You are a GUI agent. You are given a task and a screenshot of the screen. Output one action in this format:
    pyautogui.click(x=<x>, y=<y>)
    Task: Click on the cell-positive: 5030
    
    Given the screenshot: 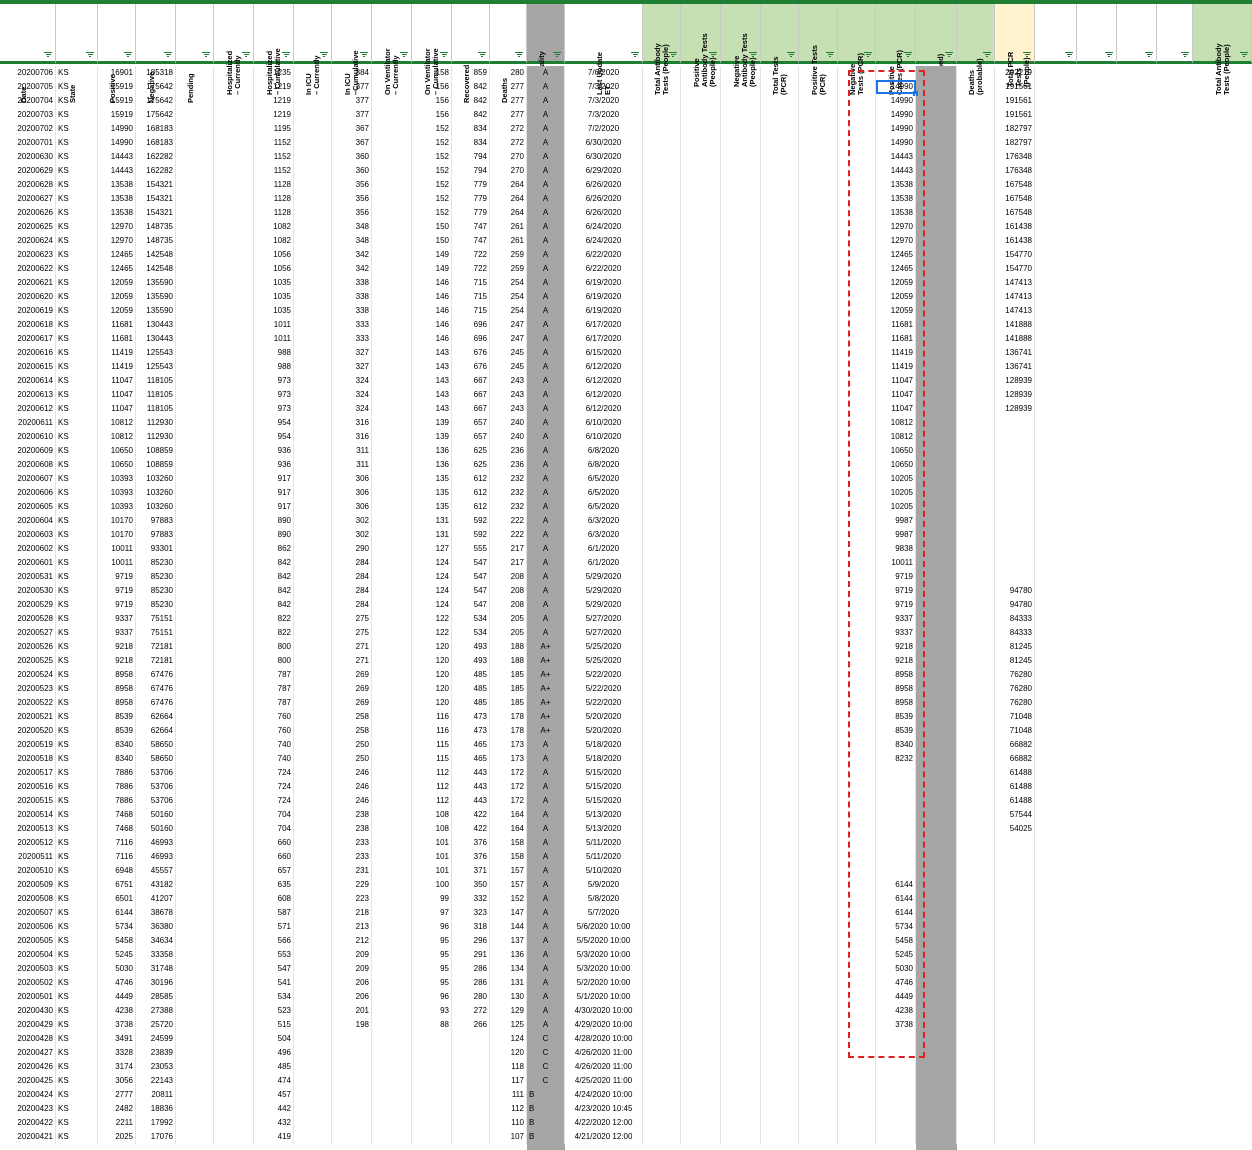 What is the action you would take?
    pyautogui.click(x=117, y=969)
    